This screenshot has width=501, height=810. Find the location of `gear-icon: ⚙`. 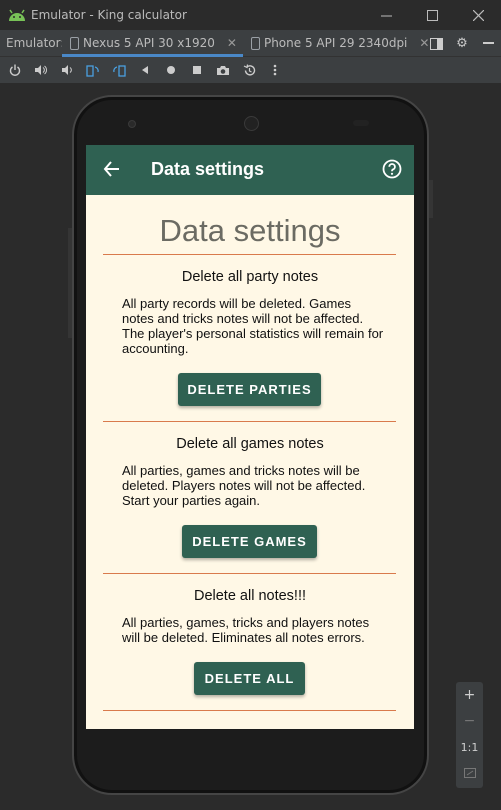

gear-icon: ⚙ is located at coordinates (462, 43).